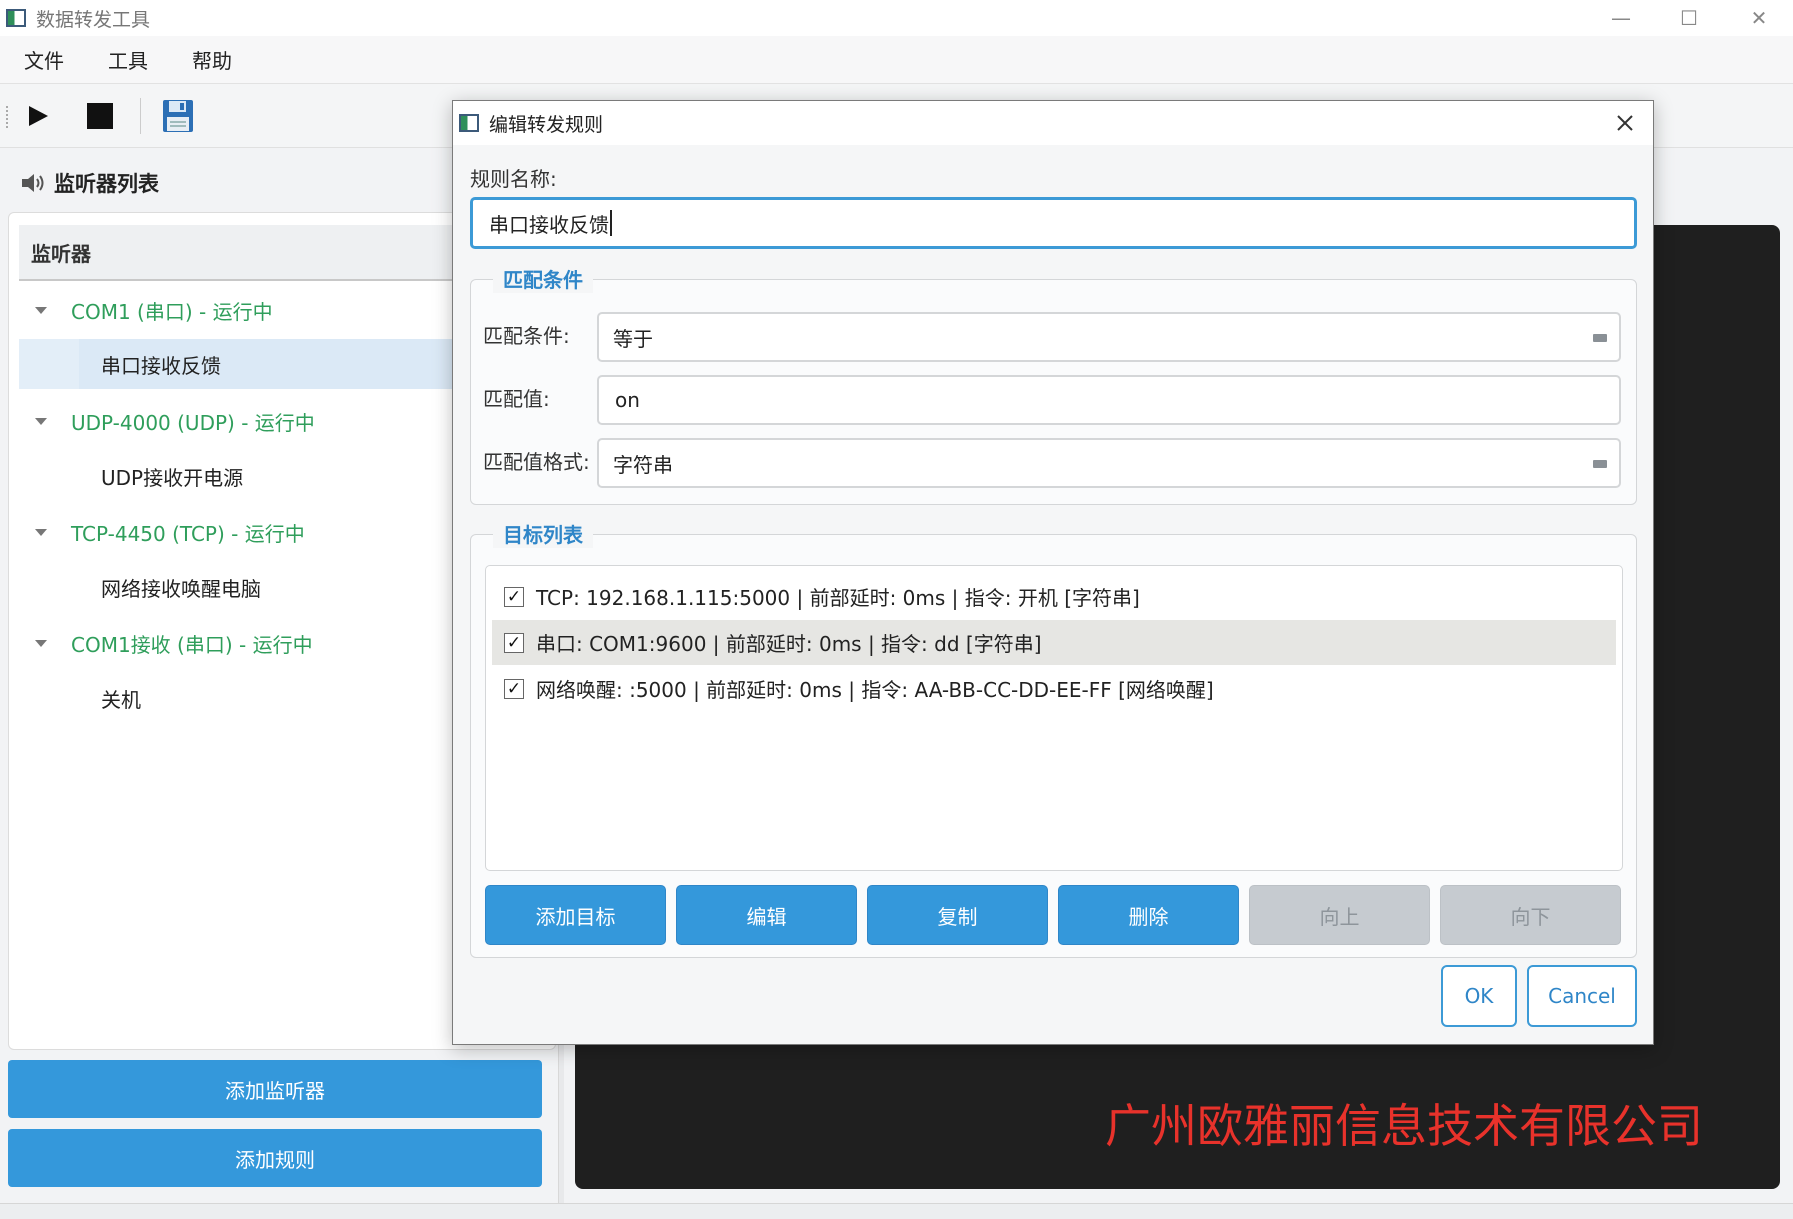  I want to click on match-condition-value: 等于, so click(633, 338).